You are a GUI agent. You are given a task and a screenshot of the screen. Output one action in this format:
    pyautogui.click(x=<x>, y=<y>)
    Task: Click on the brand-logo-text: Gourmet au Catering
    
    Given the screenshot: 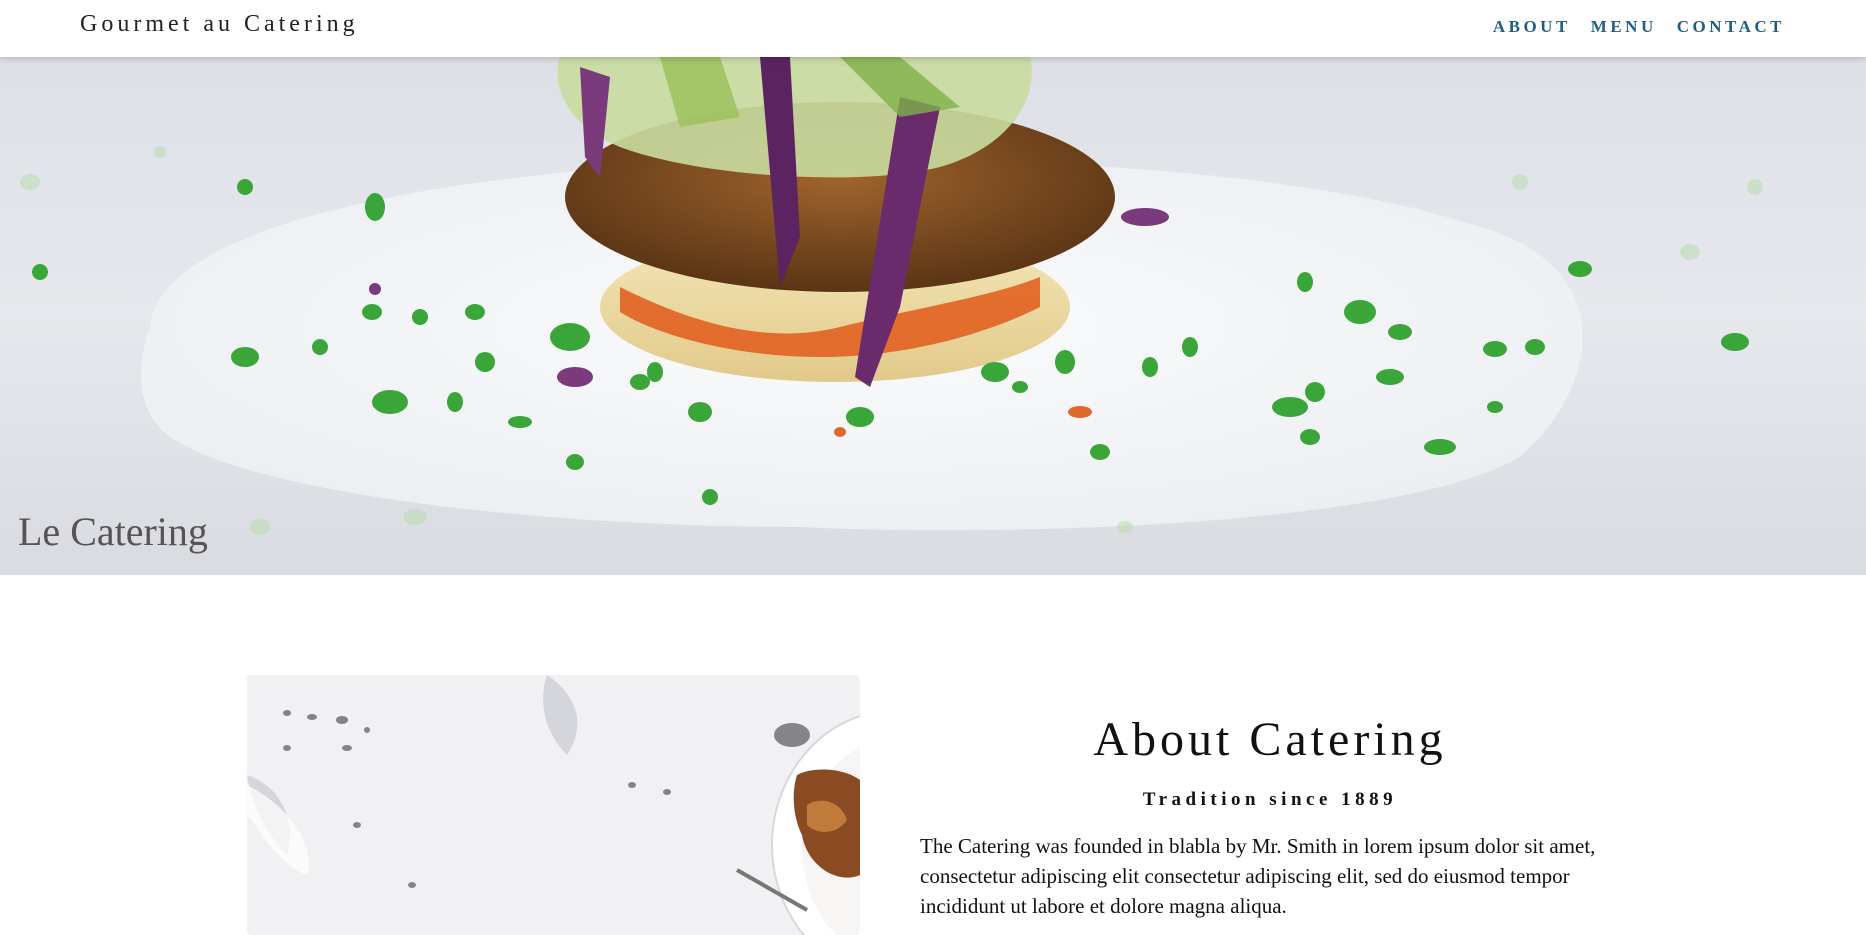 What is the action you would take?
    pyautogui.click(x=219, y=24)
    